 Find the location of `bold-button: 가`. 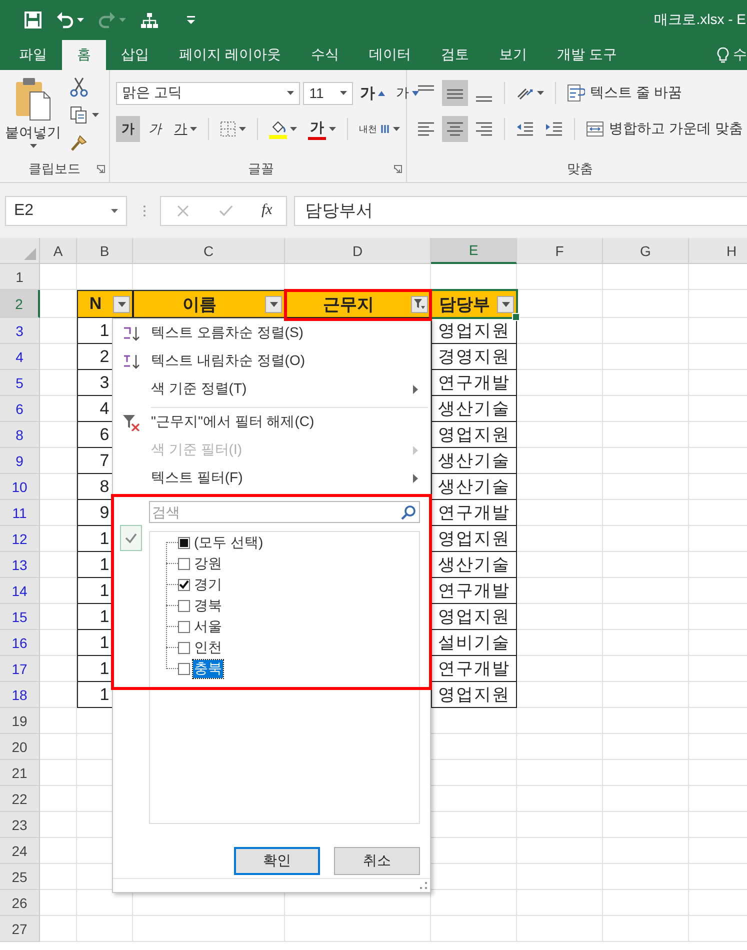

bold-button: 가 is located at coordinates (128, 129).